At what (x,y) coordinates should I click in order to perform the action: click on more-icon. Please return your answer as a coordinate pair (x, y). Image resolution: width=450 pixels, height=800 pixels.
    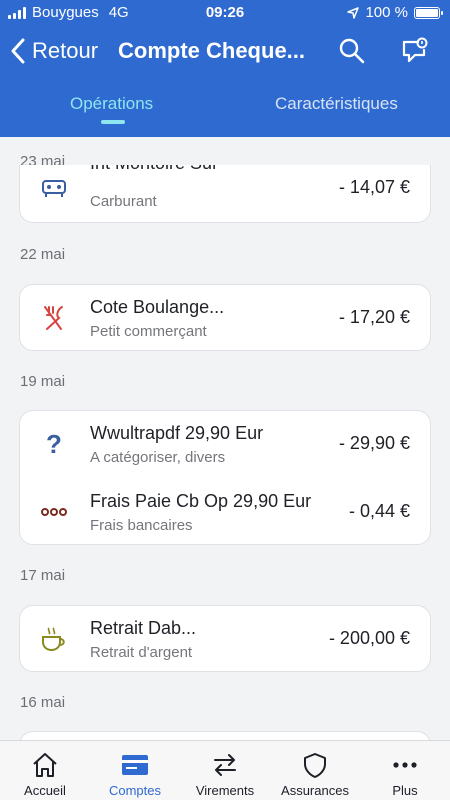
    Looking at the image, I should click on (405, 765).